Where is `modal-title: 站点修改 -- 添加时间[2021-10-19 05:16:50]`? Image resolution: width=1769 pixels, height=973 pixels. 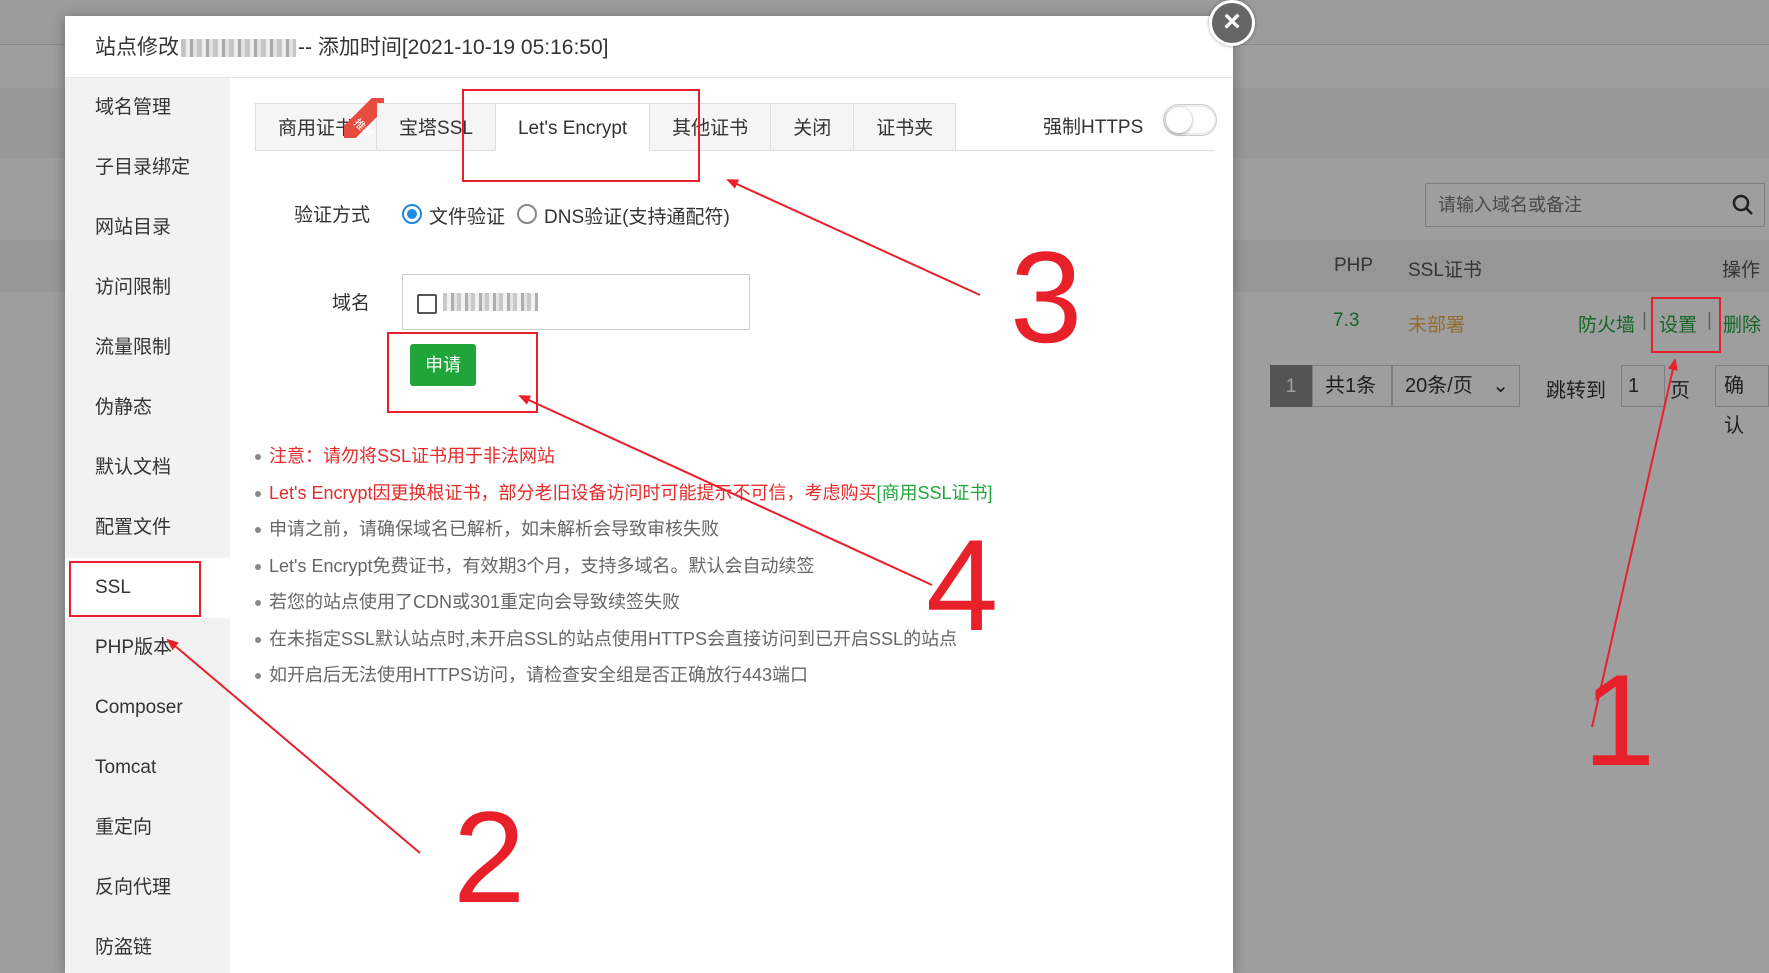 modal-title: 站点修改 -- 添加时间[2021-10-19 05:16:50] is located at coordinates (649, 47).